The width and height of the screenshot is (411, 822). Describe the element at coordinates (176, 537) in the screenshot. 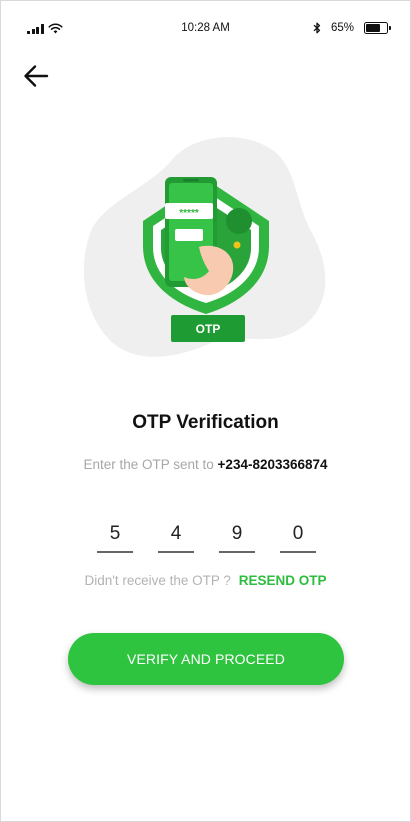

I see `otp-digit-2: 4` at that location.